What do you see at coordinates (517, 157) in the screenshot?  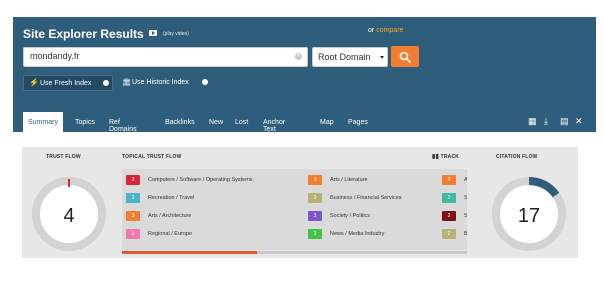 I see `citation-flow-label: CITATION FLOW` at bounding box center [517, 157].